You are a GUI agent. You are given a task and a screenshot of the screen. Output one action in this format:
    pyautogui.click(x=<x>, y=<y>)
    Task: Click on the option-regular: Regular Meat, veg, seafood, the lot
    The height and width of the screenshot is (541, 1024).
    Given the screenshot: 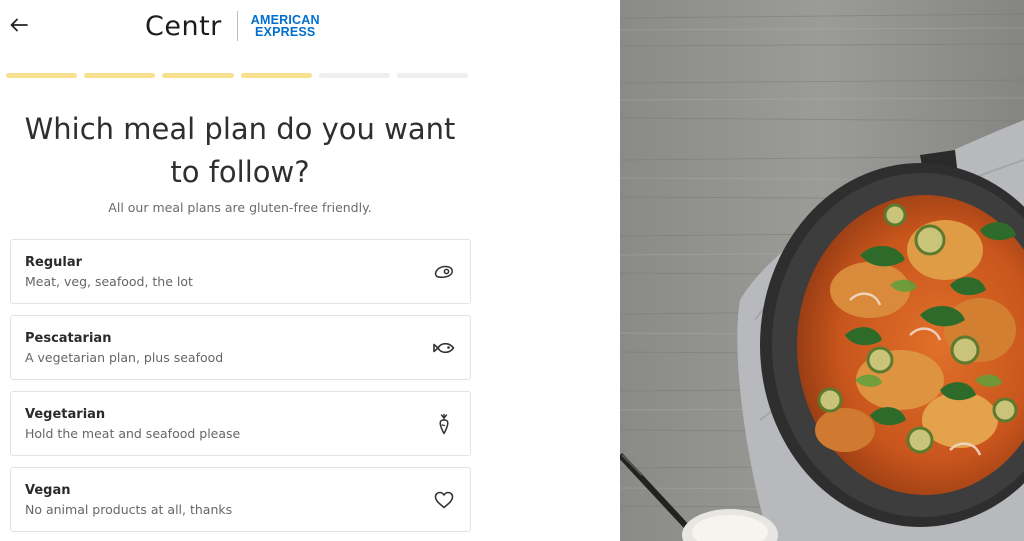 What is the action you would take?
    pyautogui.click(x=240, y=271)
    